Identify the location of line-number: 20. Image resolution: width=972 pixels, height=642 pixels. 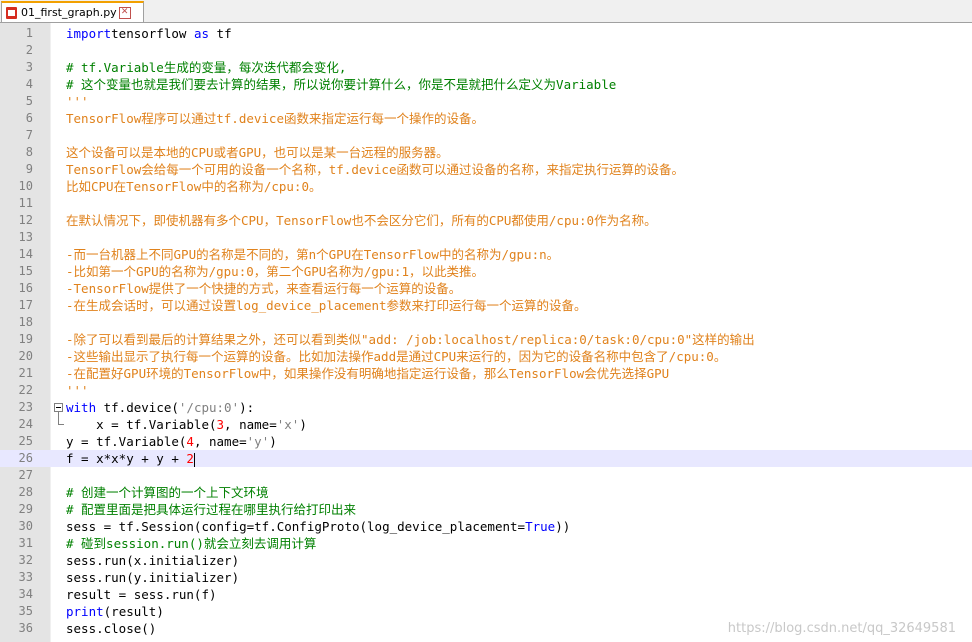
(25, 356).